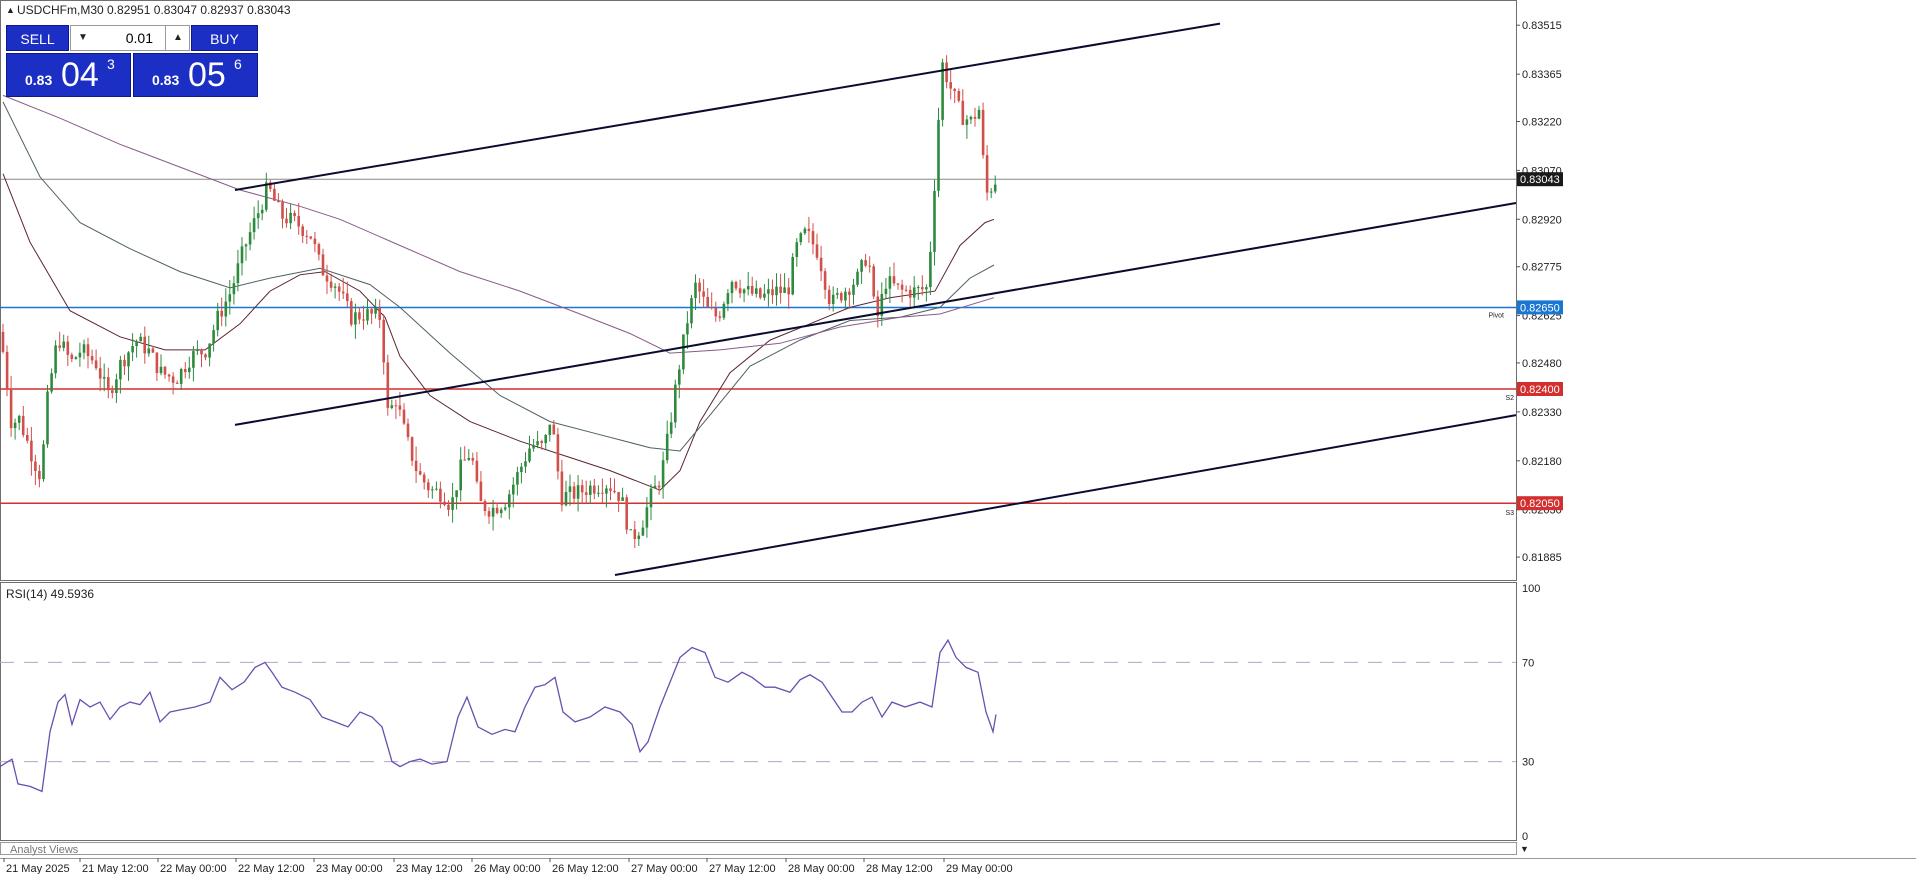  I want to click on price-tick-label: 0.82330, so click(1542, 413).